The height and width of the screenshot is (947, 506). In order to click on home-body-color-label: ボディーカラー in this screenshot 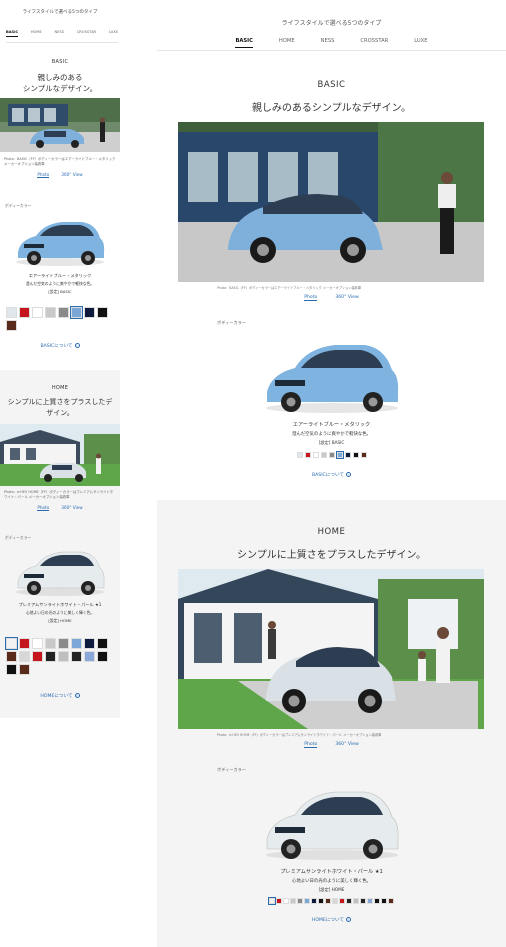, I will do `click(232, 769)`.